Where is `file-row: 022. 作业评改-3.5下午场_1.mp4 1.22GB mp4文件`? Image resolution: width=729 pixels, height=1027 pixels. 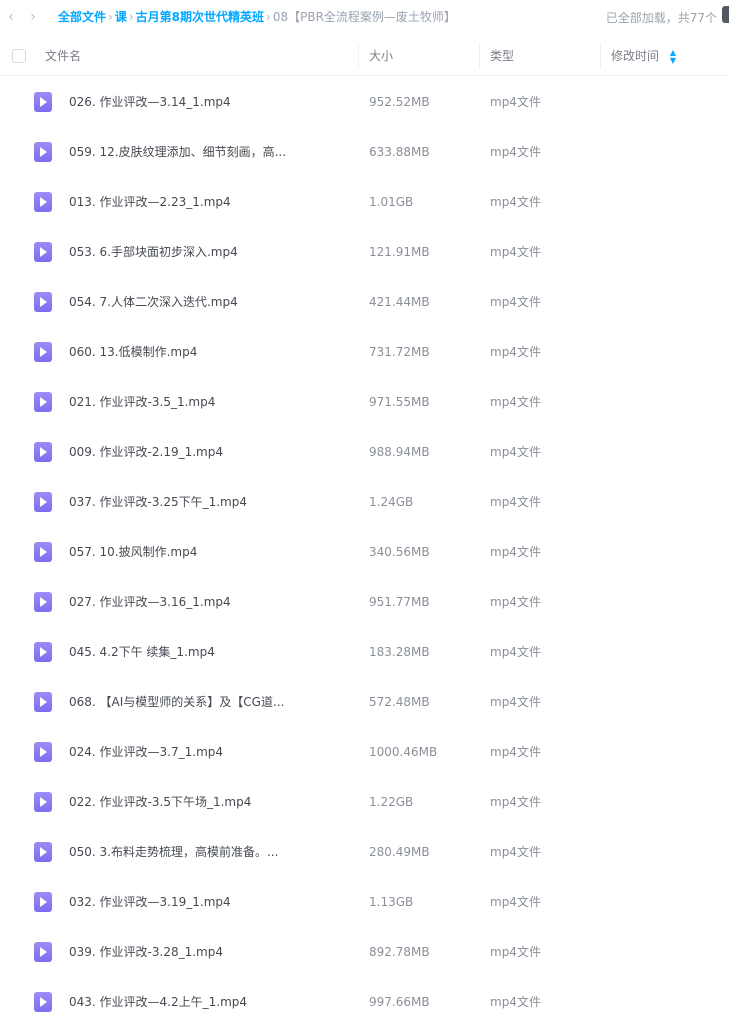 file-row: 022. 作业评改-3.5下午场_1.mp4 1.22GB mp4文件 is located at coordinates (364, 802).